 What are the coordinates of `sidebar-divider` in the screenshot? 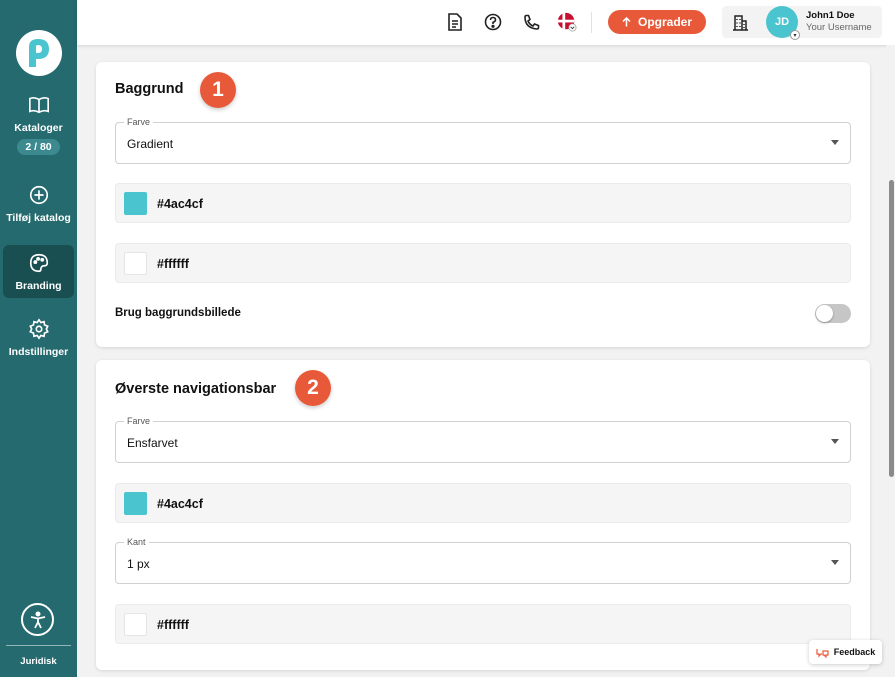 It's located at (38, 645).